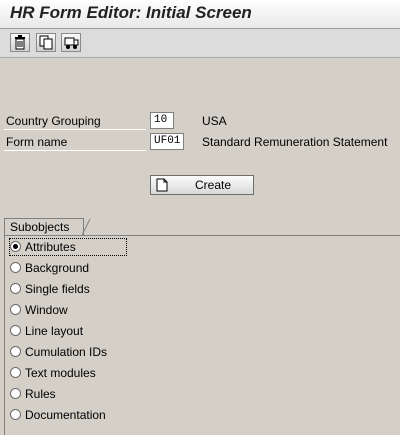 The width and height of the screenshot is (400, 435). I want to click on page-title: HR Form Editor: Initial Screen, so click(131, 12).